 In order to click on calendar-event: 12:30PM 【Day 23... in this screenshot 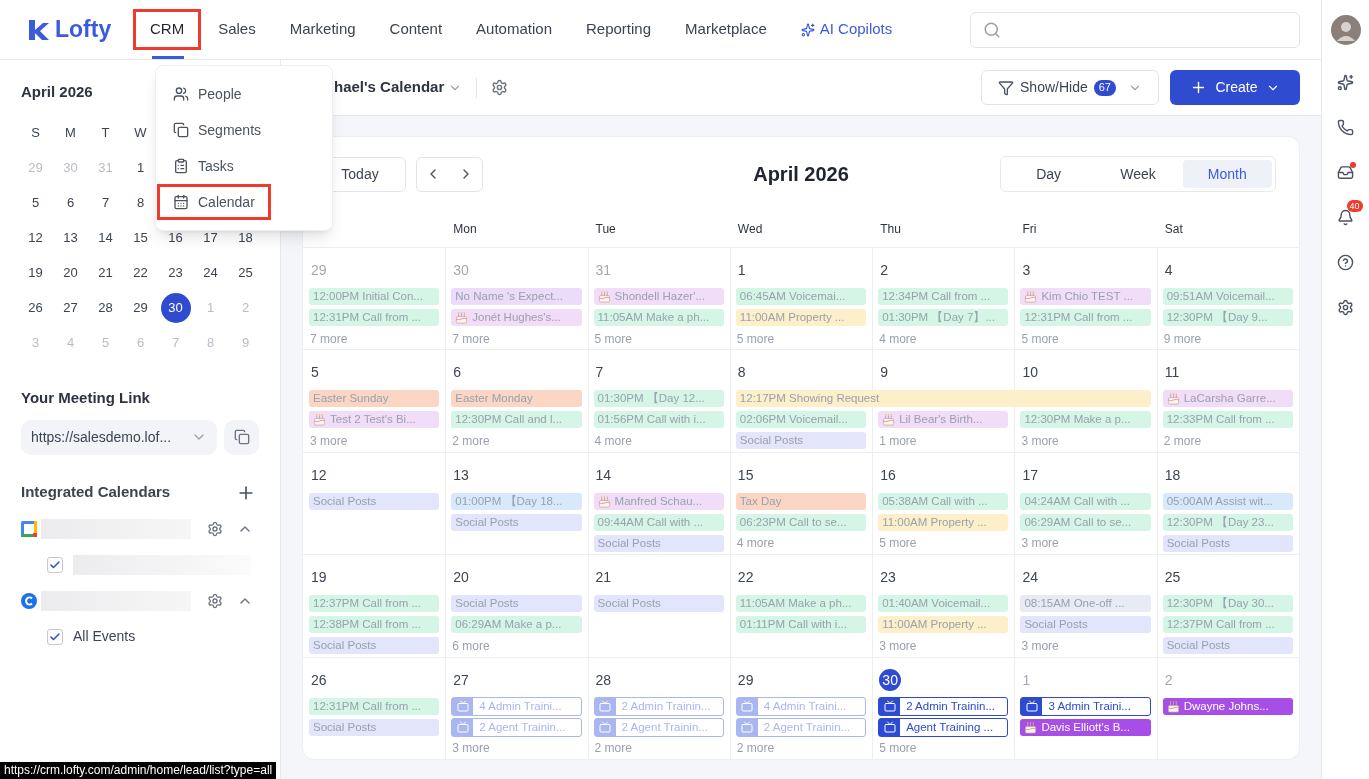, I will do `click(1227, 522)`.